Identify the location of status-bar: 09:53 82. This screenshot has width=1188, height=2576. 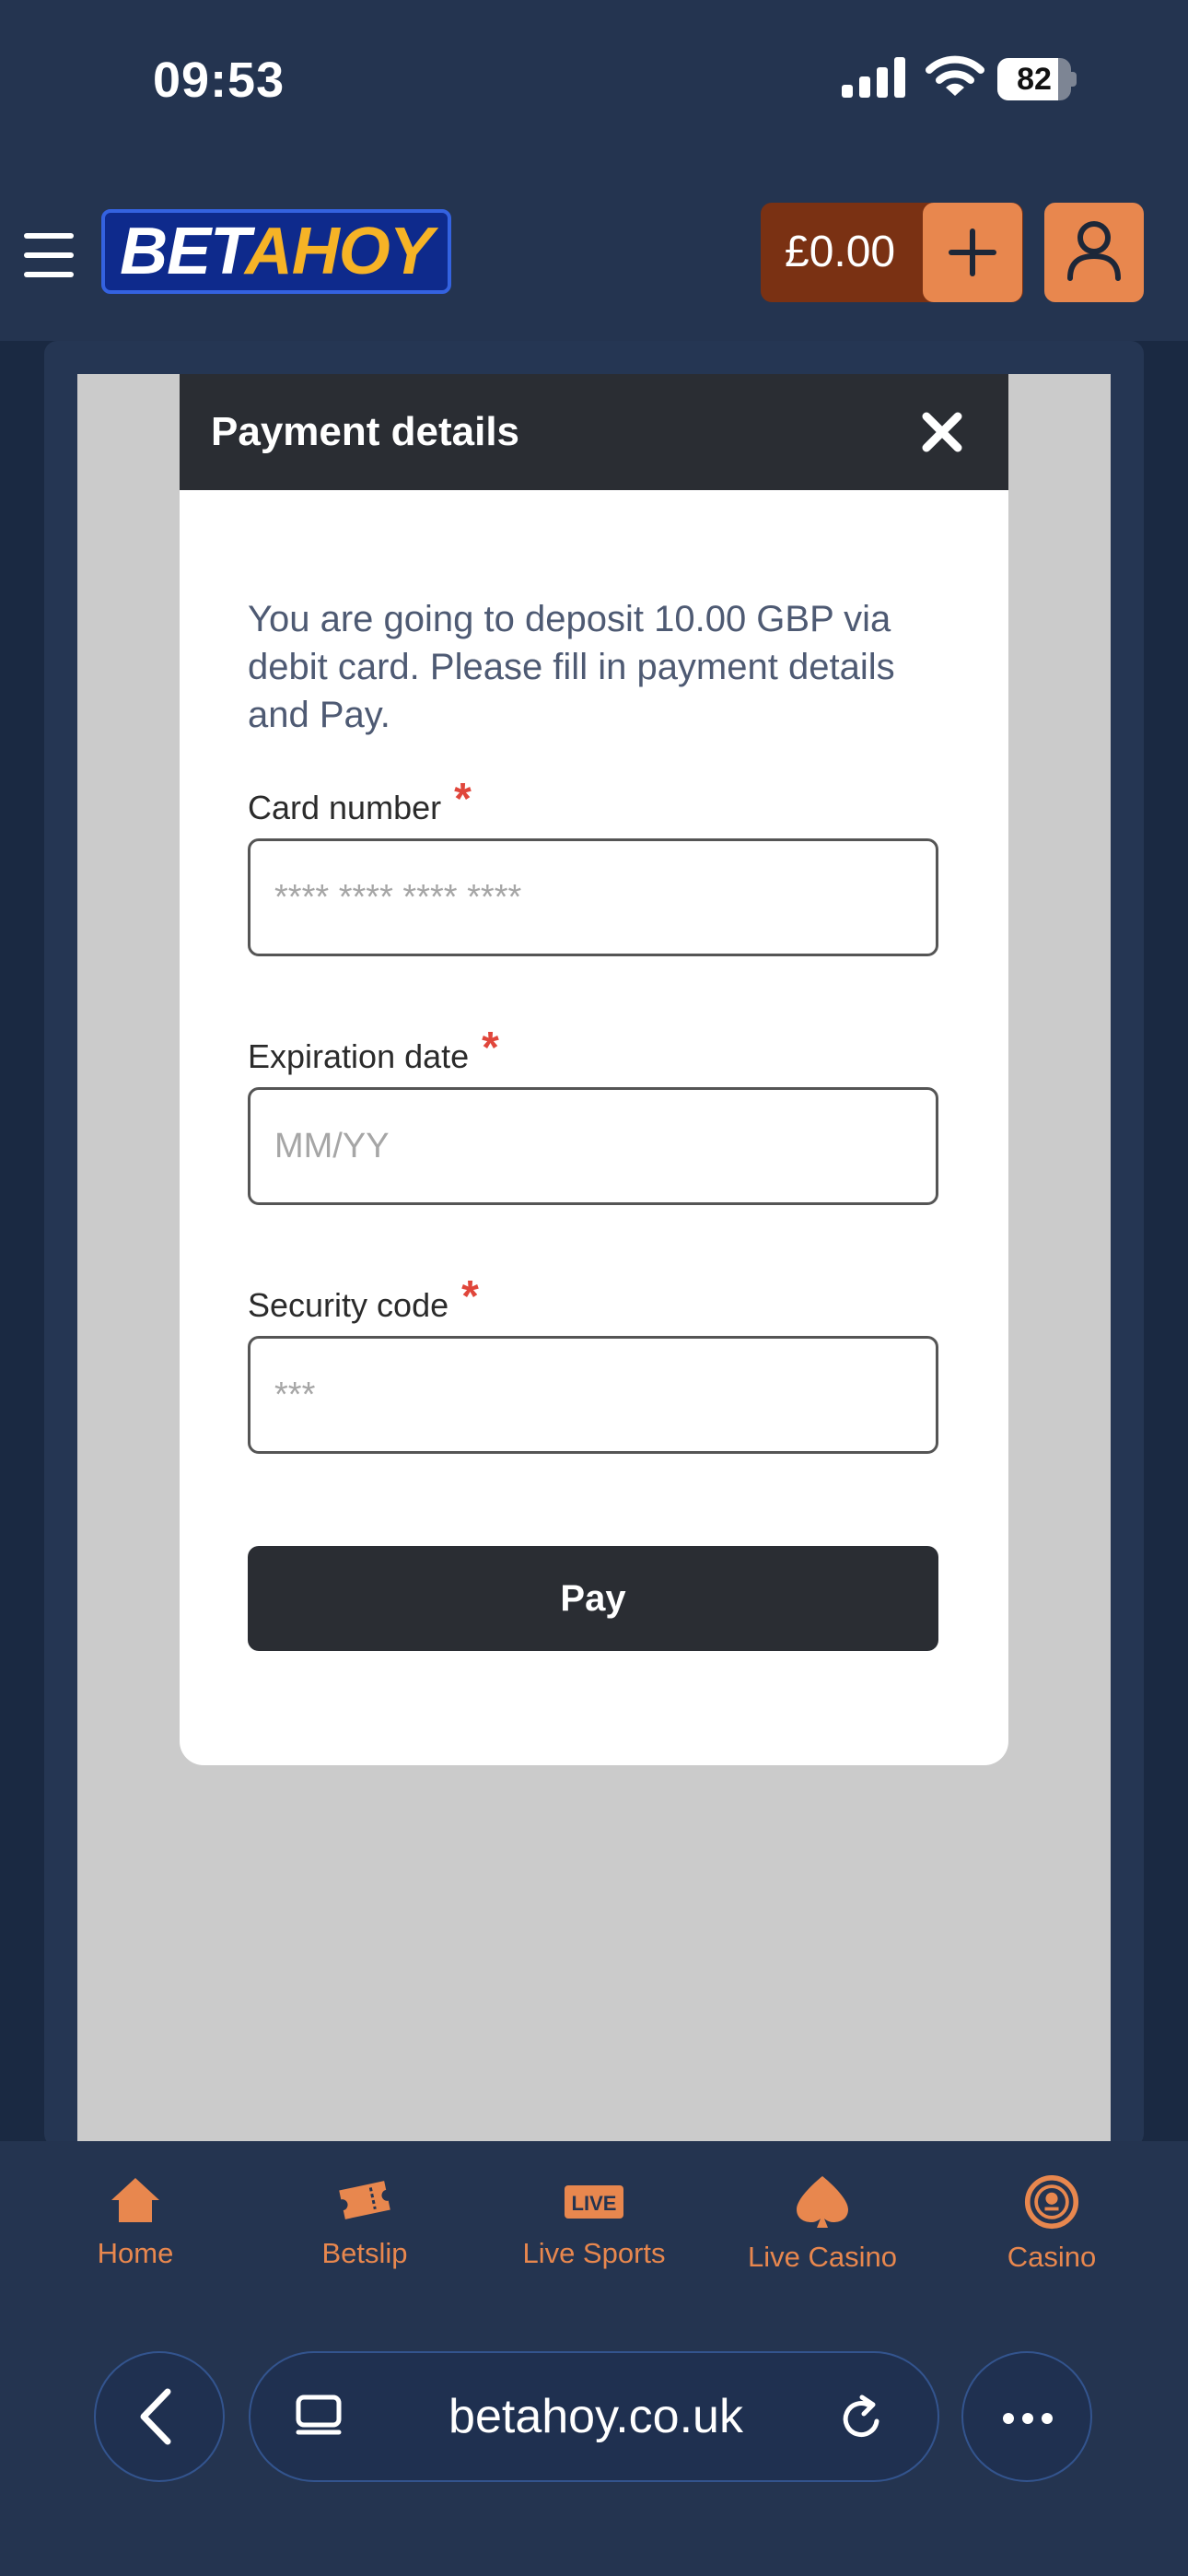
(594, 83).